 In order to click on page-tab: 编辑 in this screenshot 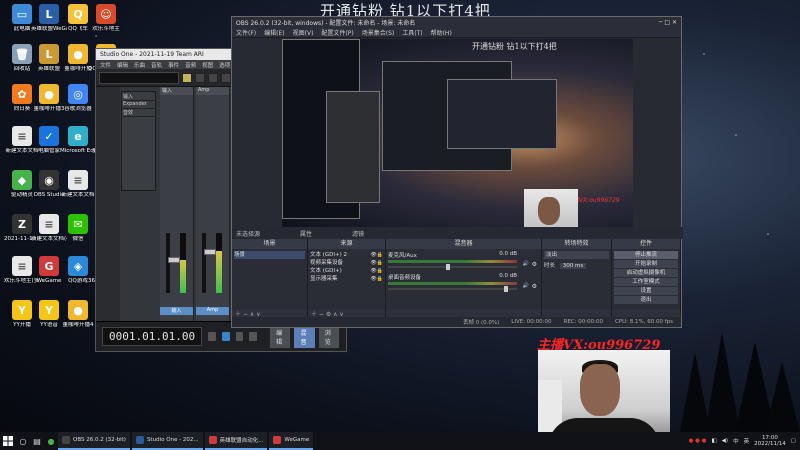, I will do `click(280, 336)`.